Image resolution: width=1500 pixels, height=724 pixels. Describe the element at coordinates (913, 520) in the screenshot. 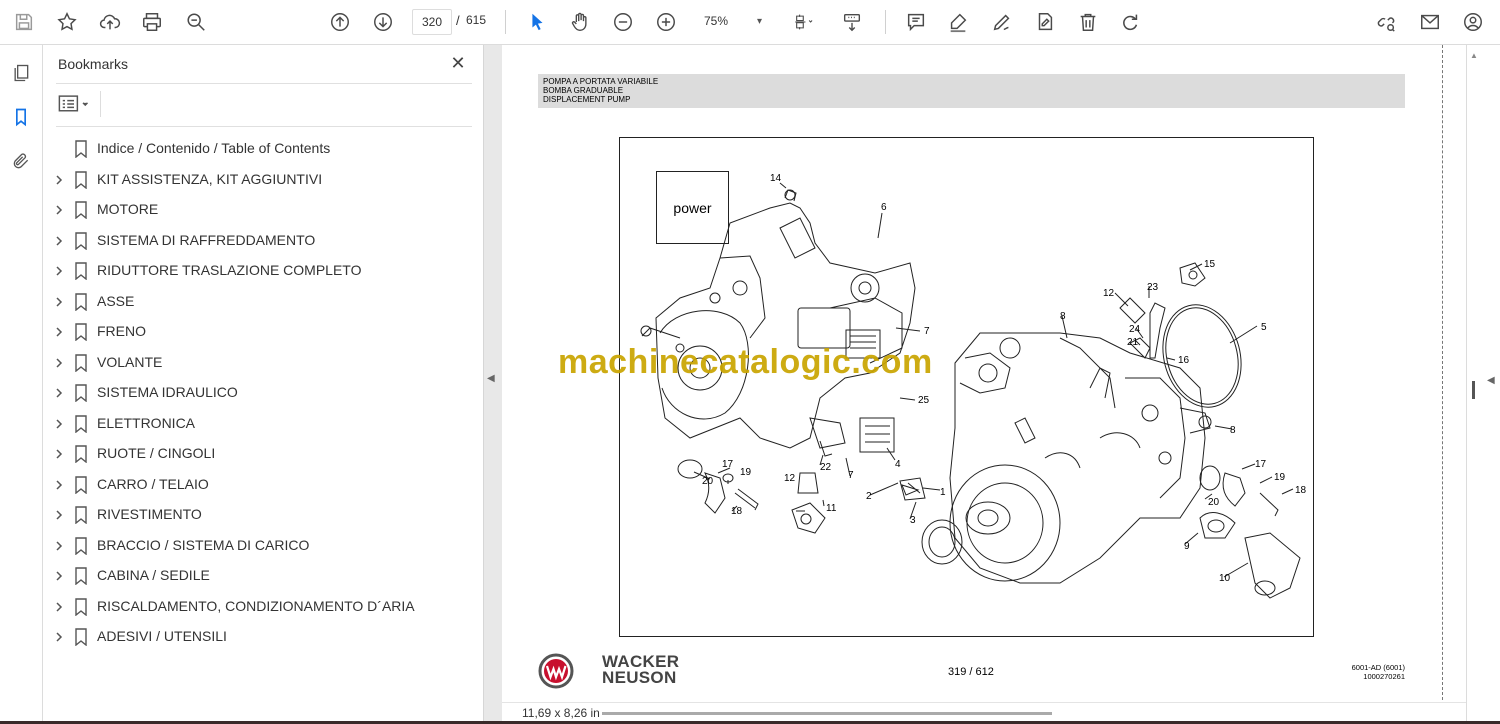

I see `callout-number: 3` at that location.